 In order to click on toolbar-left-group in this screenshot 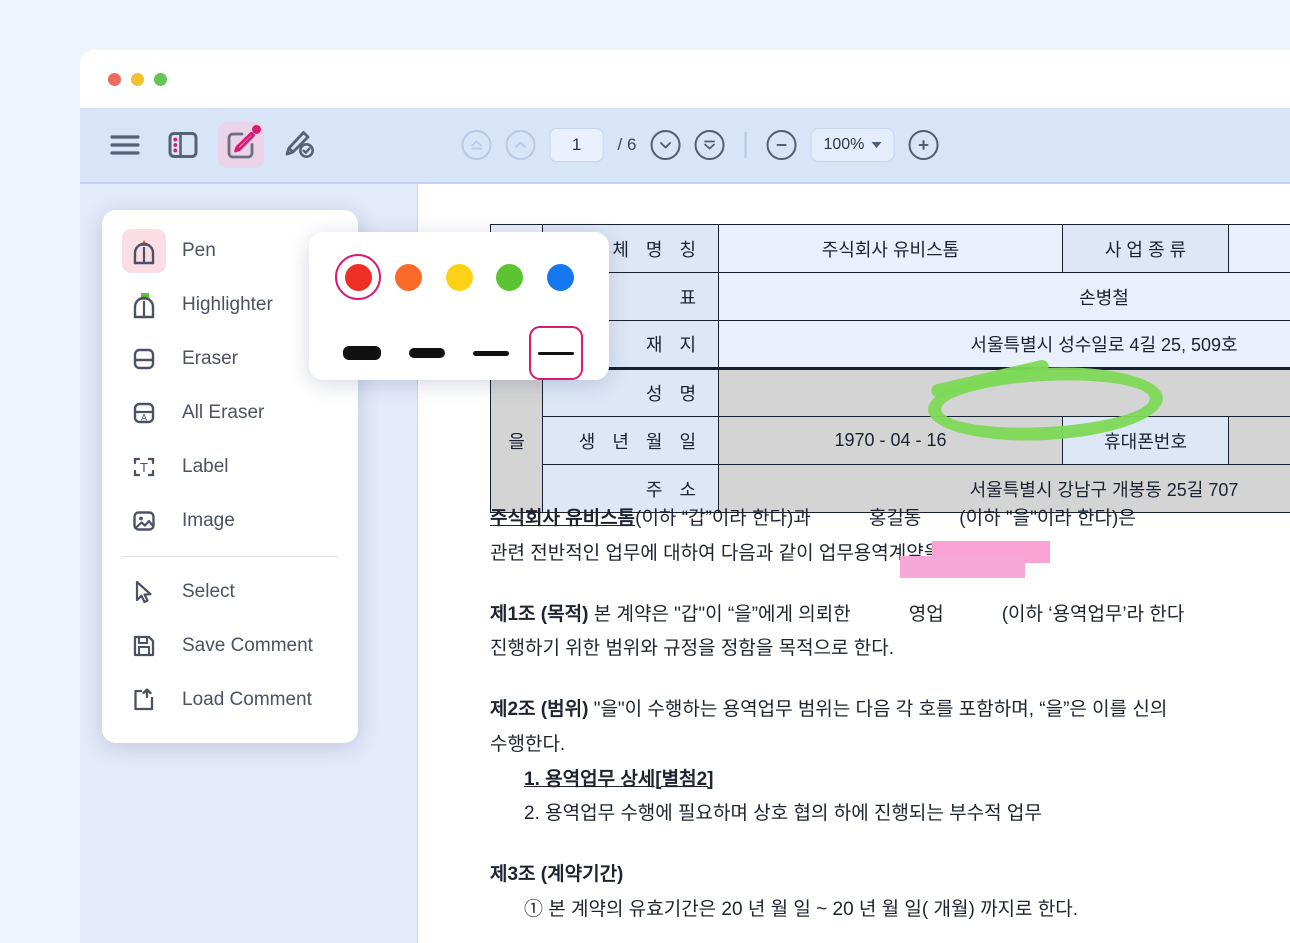, I will do `click(201, 145)`.